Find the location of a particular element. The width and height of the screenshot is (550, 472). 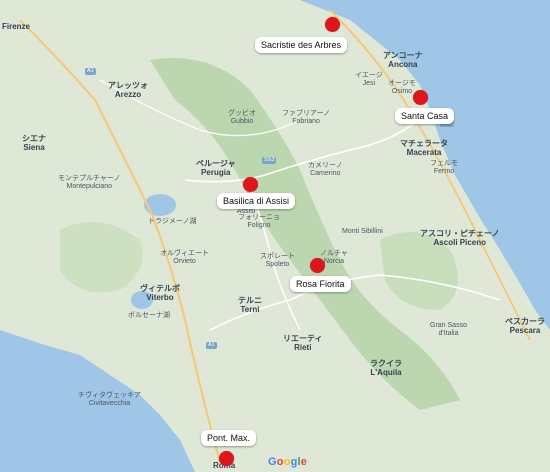

marker-label-santa-casa: Santa Casa is located at coordinates (425, 116).